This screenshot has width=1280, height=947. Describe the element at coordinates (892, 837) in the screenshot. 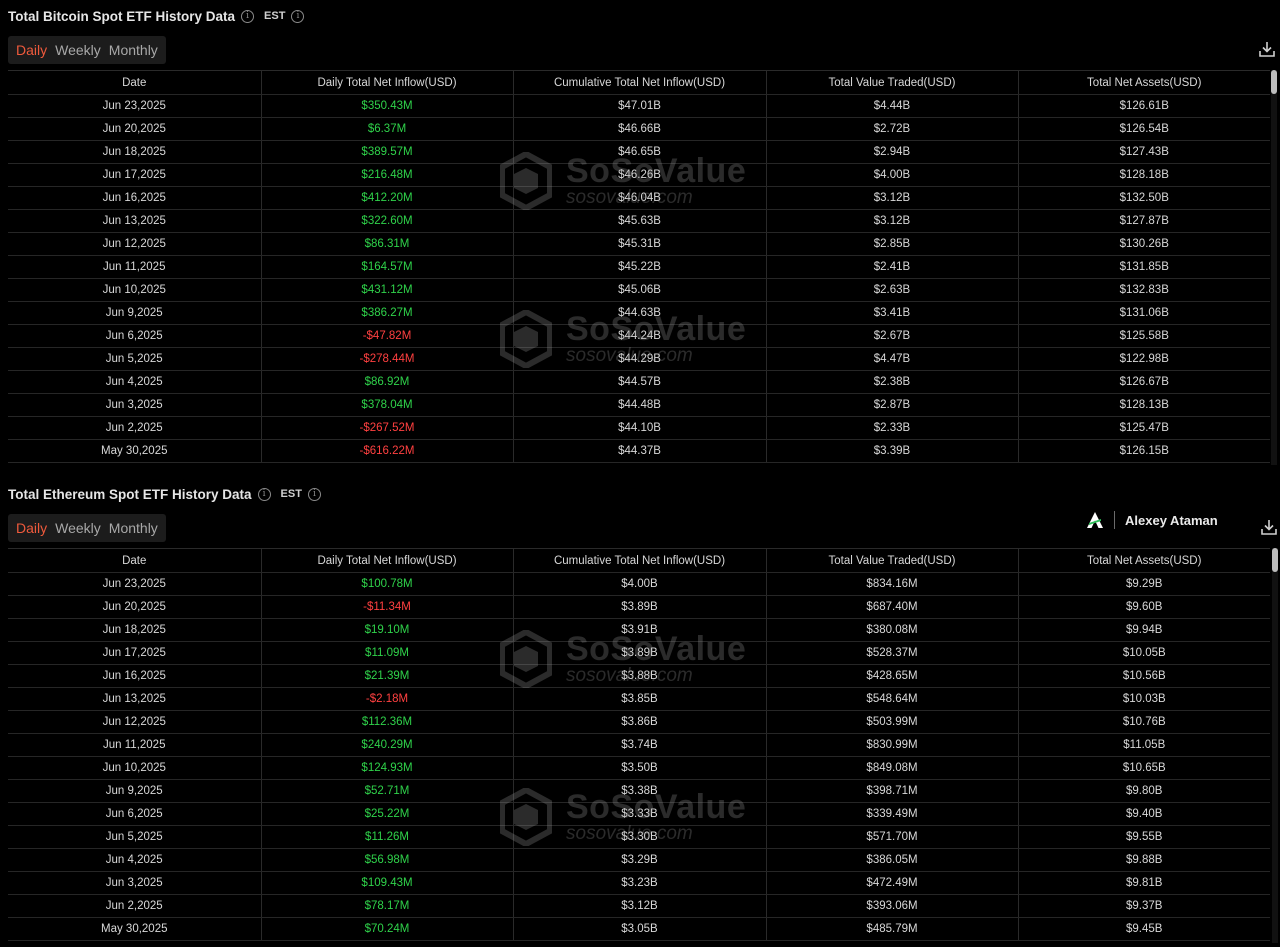

I see `value-traded-cell: $571.70M` at that location.